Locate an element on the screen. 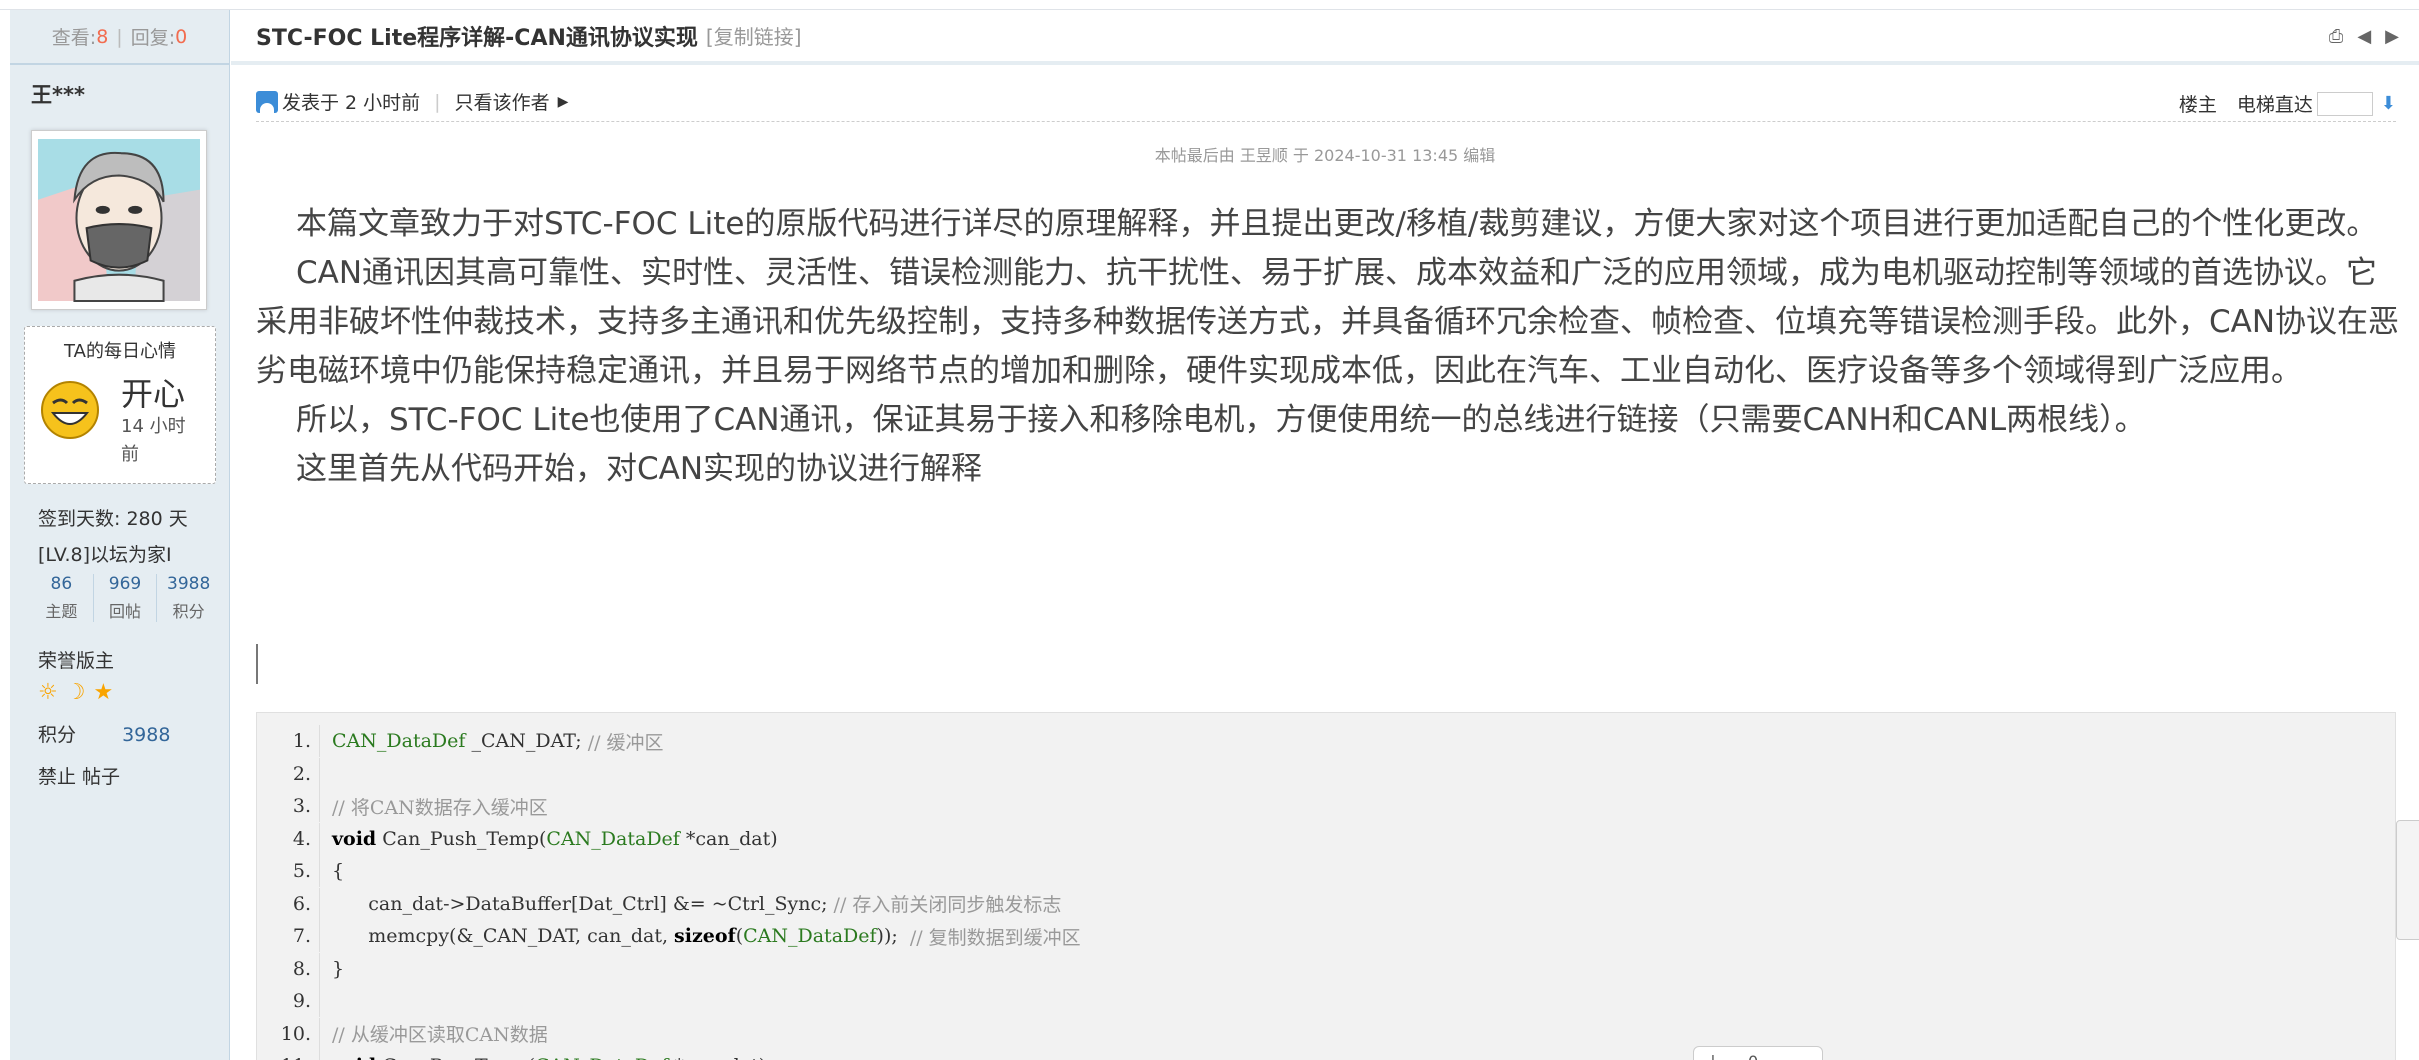 Image resolution: width=2419 pixels, height=1060 pixels. code-text: } is located at coordinates (332, 968).